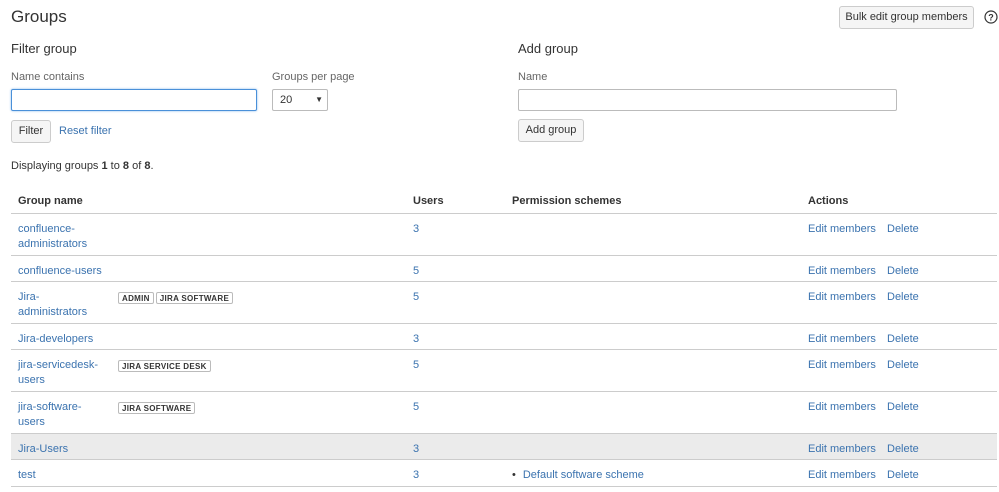 The height and width of the screenshot is (492, 999). I want to click on table-row: Jira-developers 3 Edit members Delete, so click(504, 337).